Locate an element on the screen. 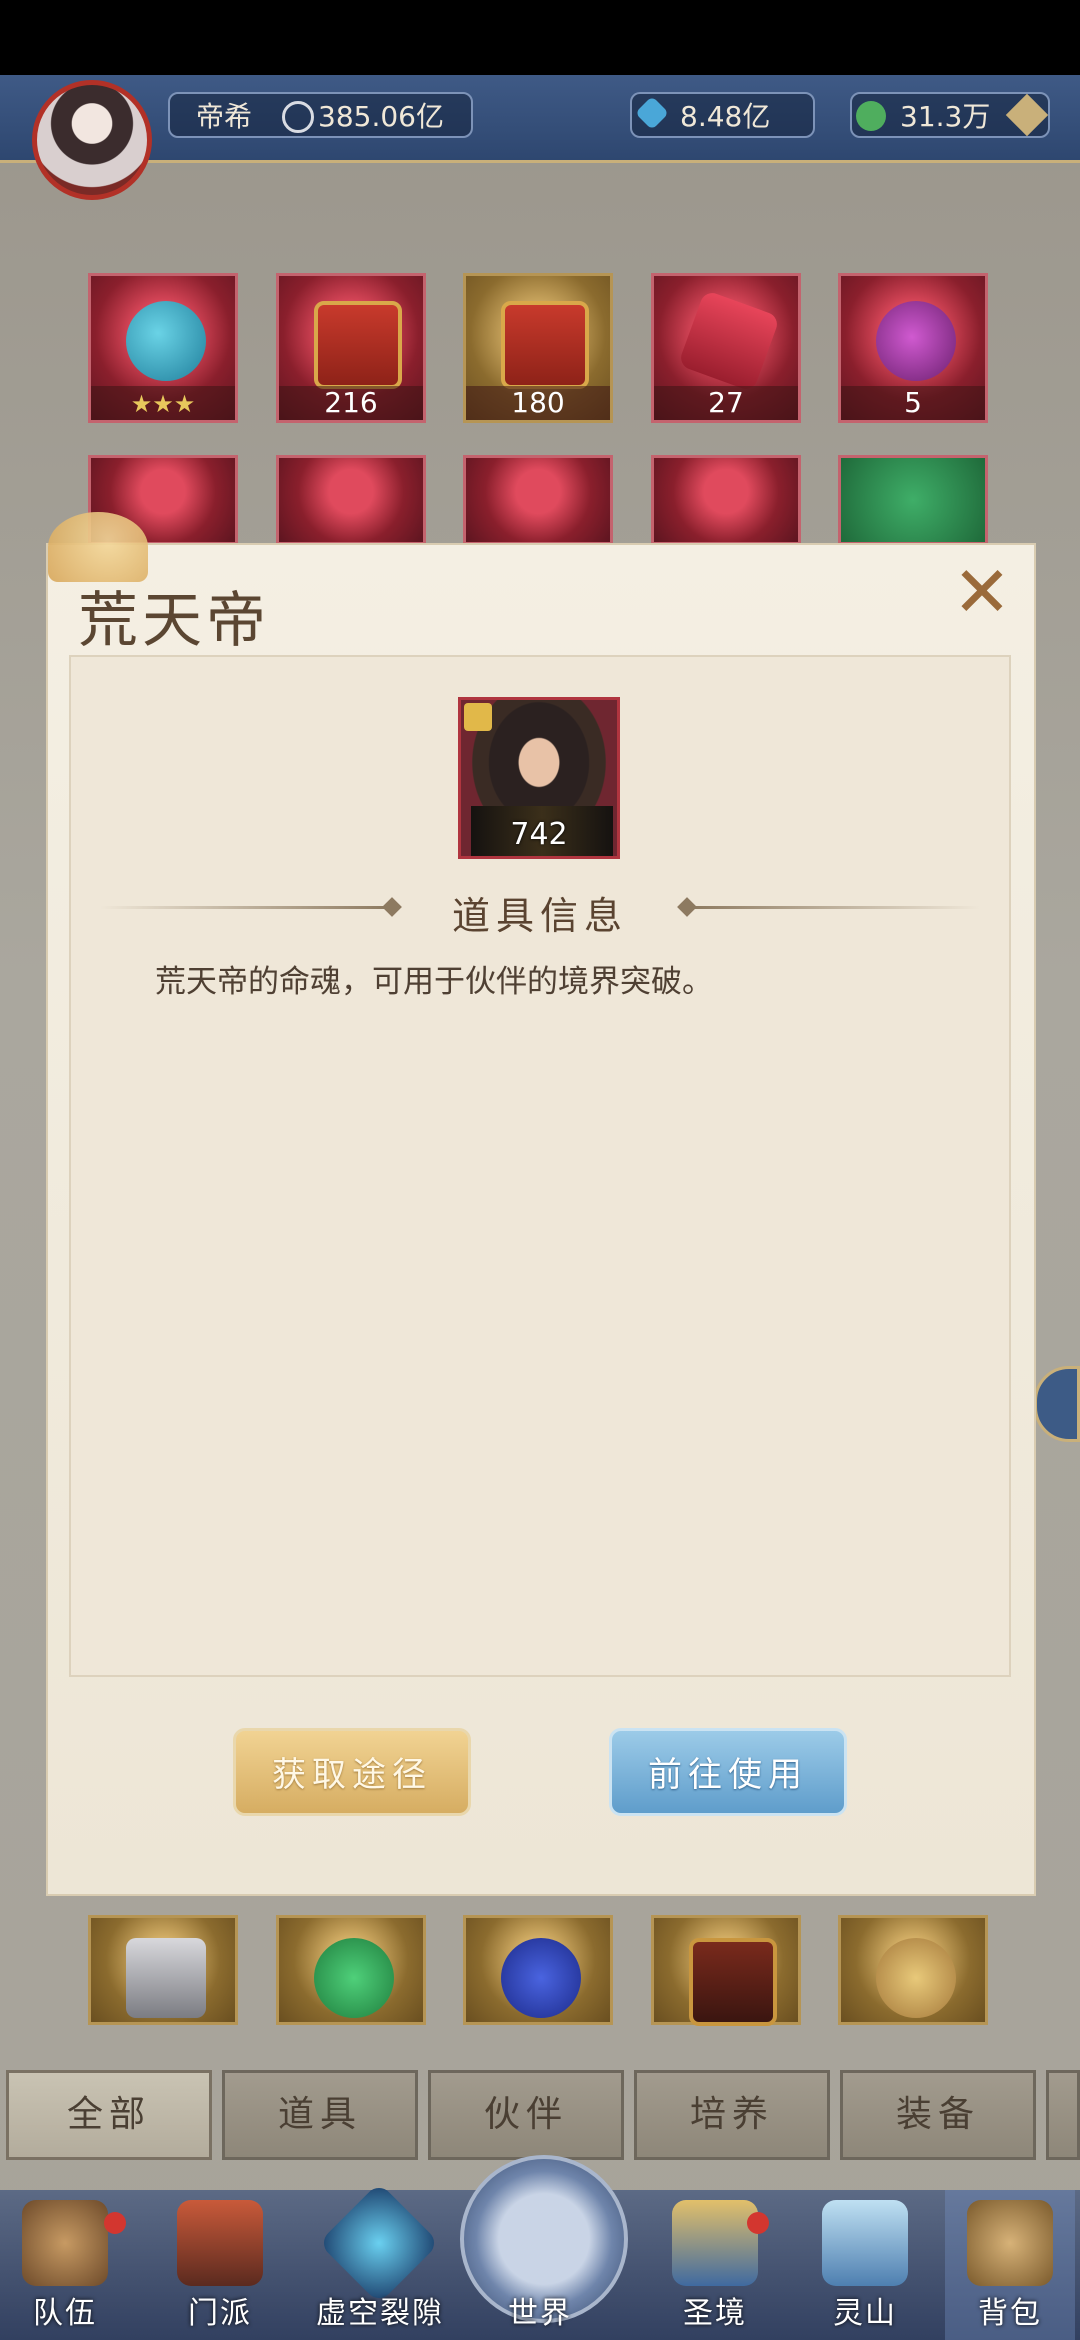 The image size is (1080, 2340). orb-icon is located at coordinates (916, 341).